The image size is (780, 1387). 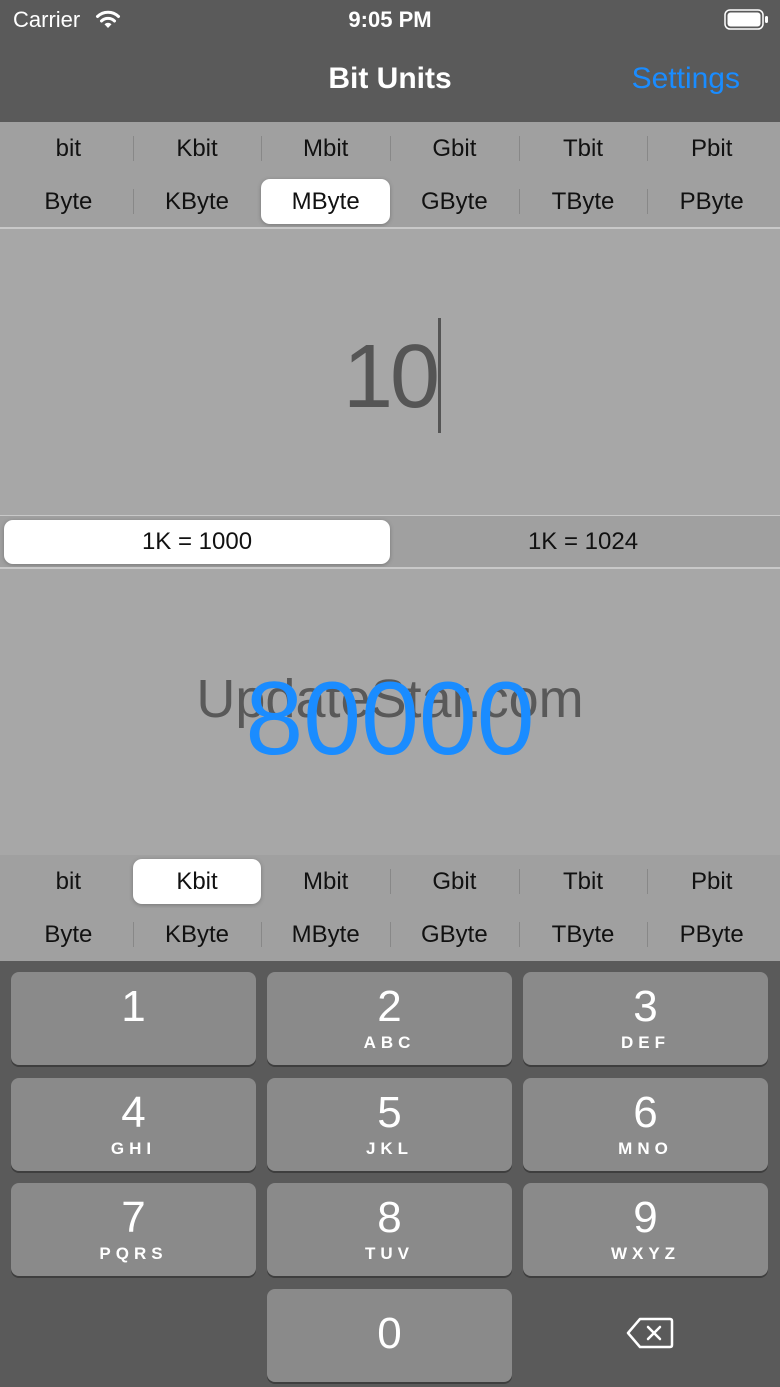 I want to click on output-bit-unit-selector: bit Kbit Mbit Gbit Tbit Pbit, so click(x=390, y=881).